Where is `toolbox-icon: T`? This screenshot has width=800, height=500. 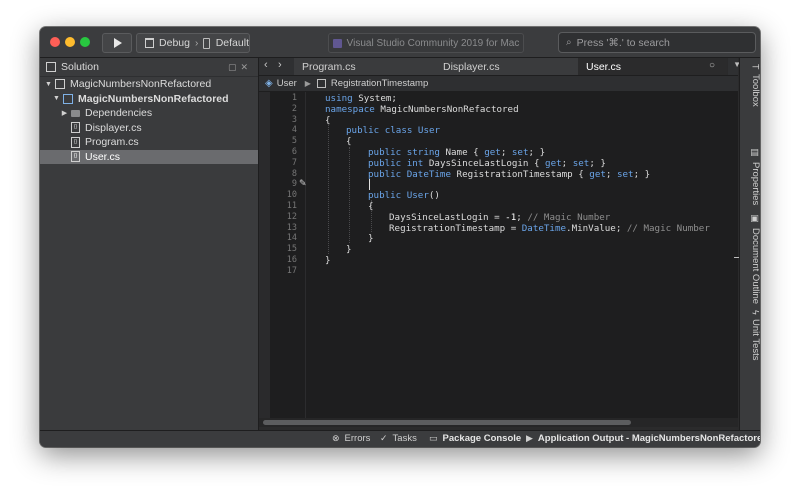 toolbox-icon: T is located at coordinates (755, 67).